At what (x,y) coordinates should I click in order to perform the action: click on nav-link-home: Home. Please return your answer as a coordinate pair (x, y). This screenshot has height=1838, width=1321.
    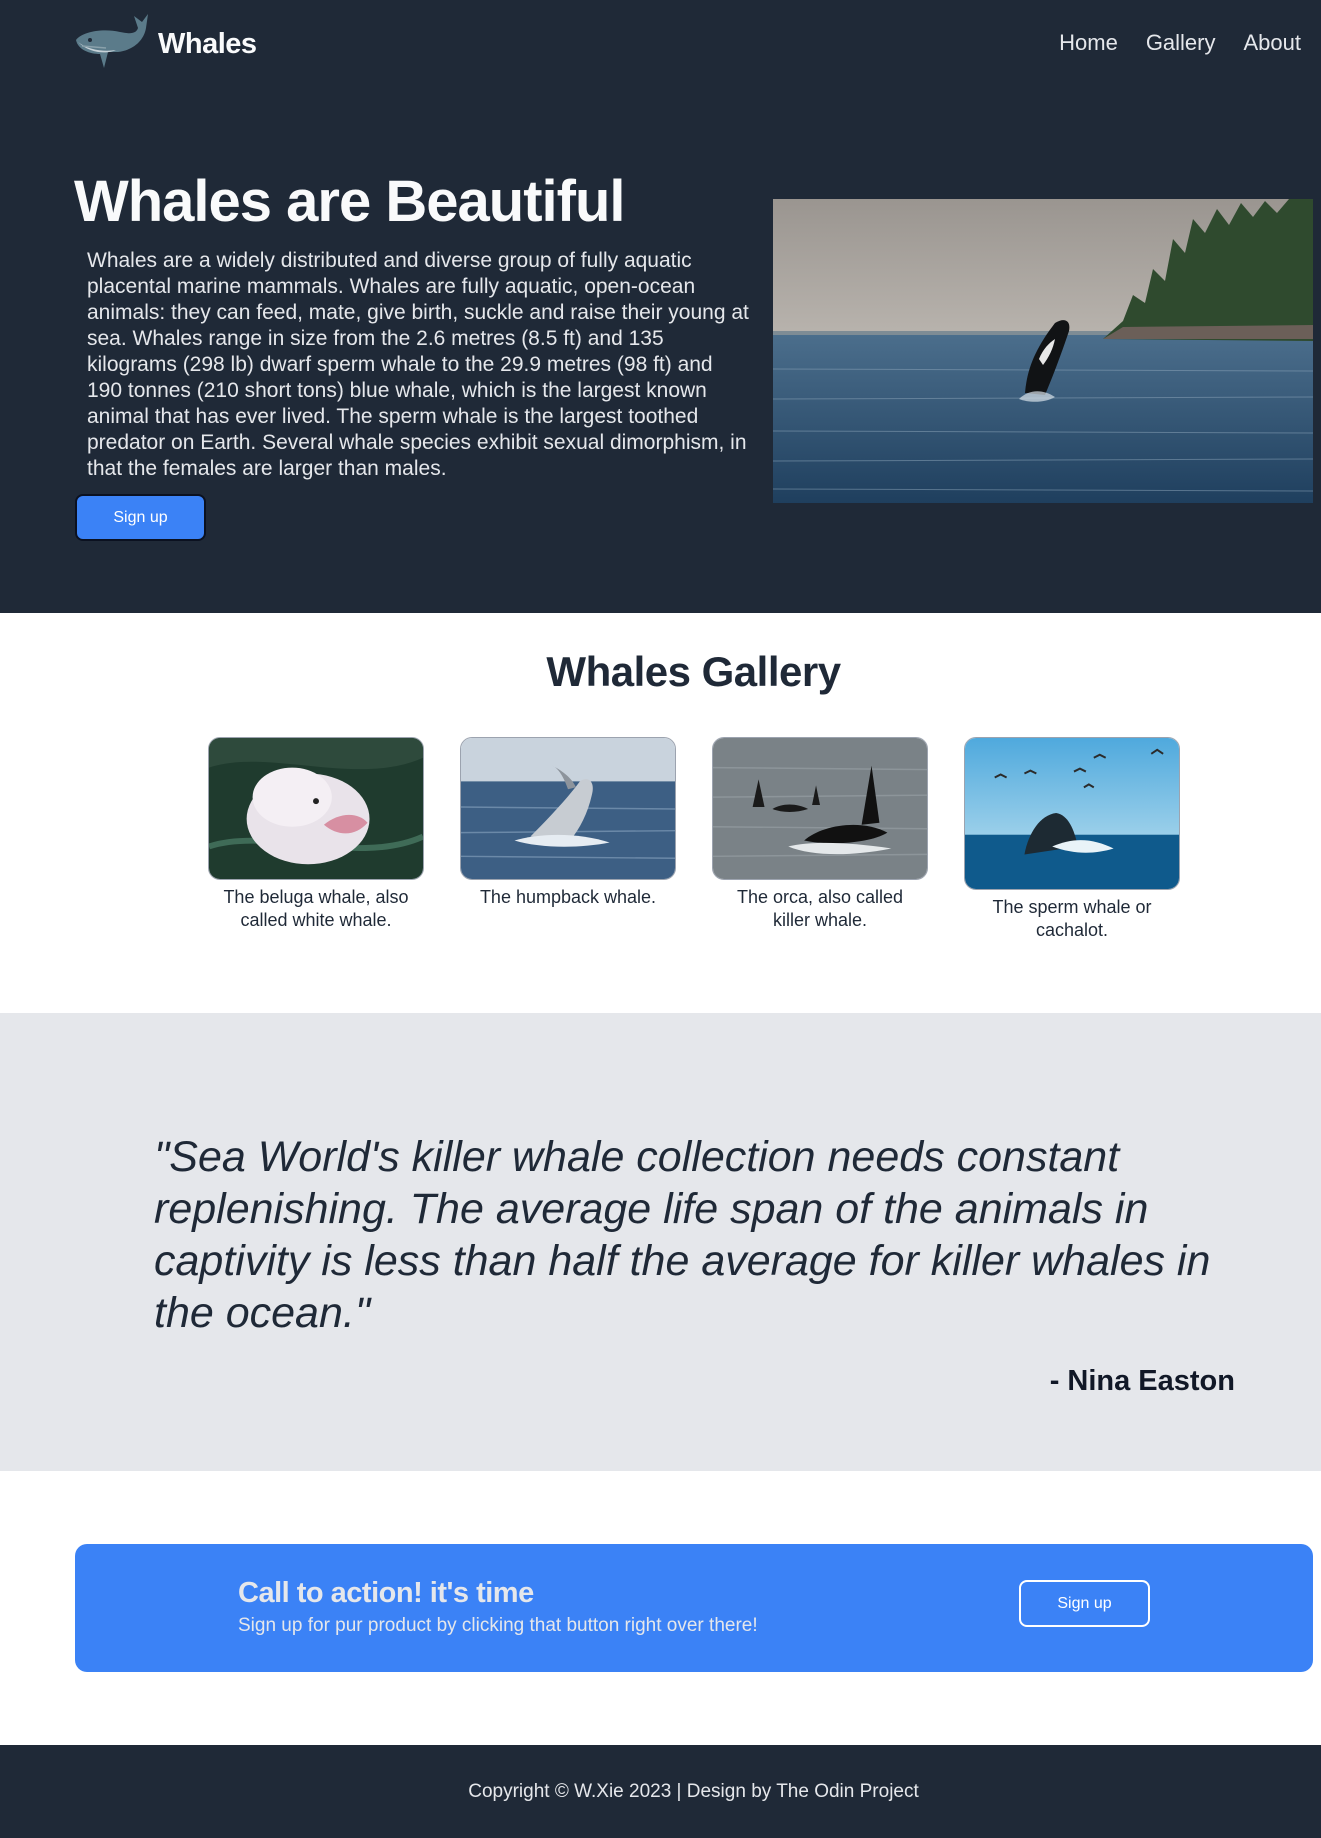
    Looking at the image, I should click on (1088, 43).